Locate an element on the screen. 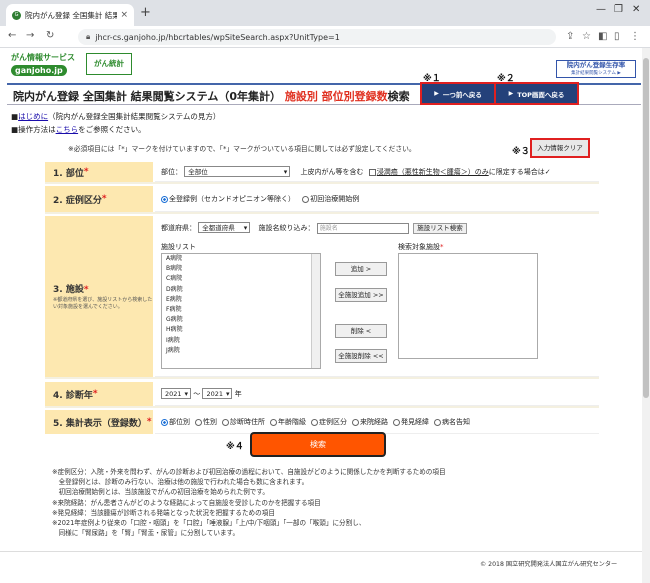 The height and width of the screenshot is (583, 650). reload-icon: ↻ is located at coordinates (50, 35).